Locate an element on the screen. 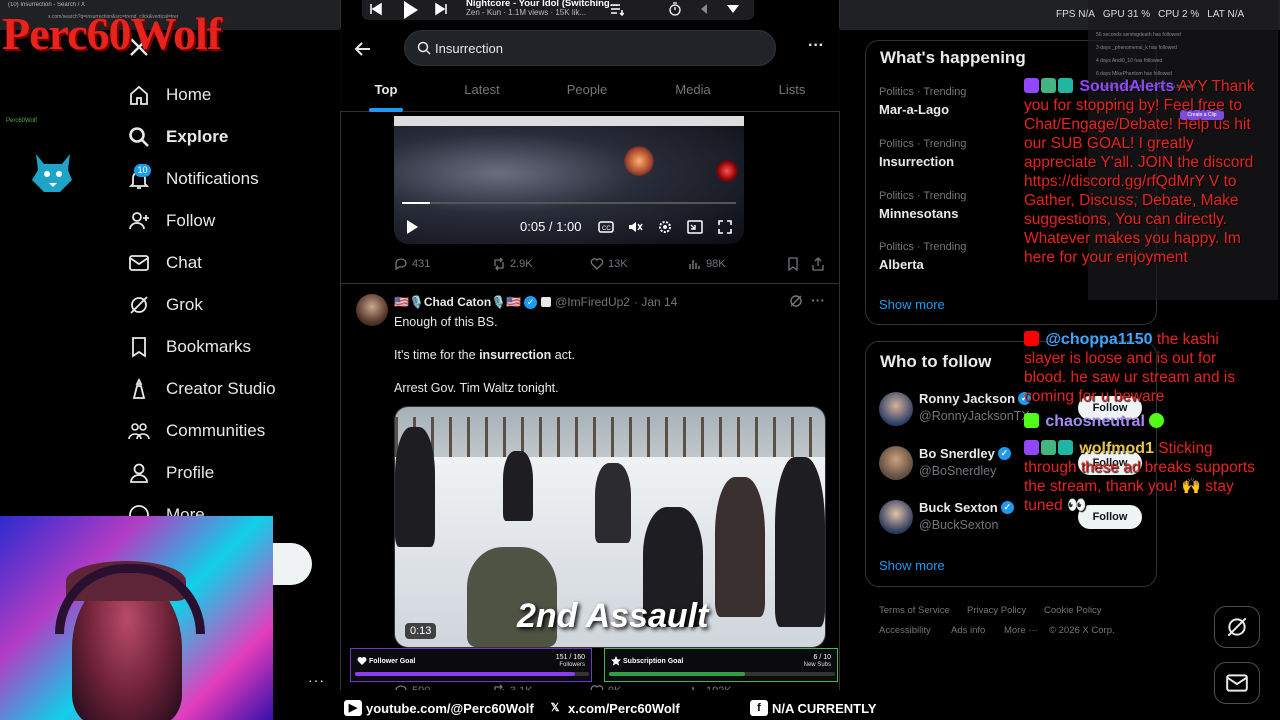 The image size is (1280, 720). timer-icon is located at coordinates (675, 9).